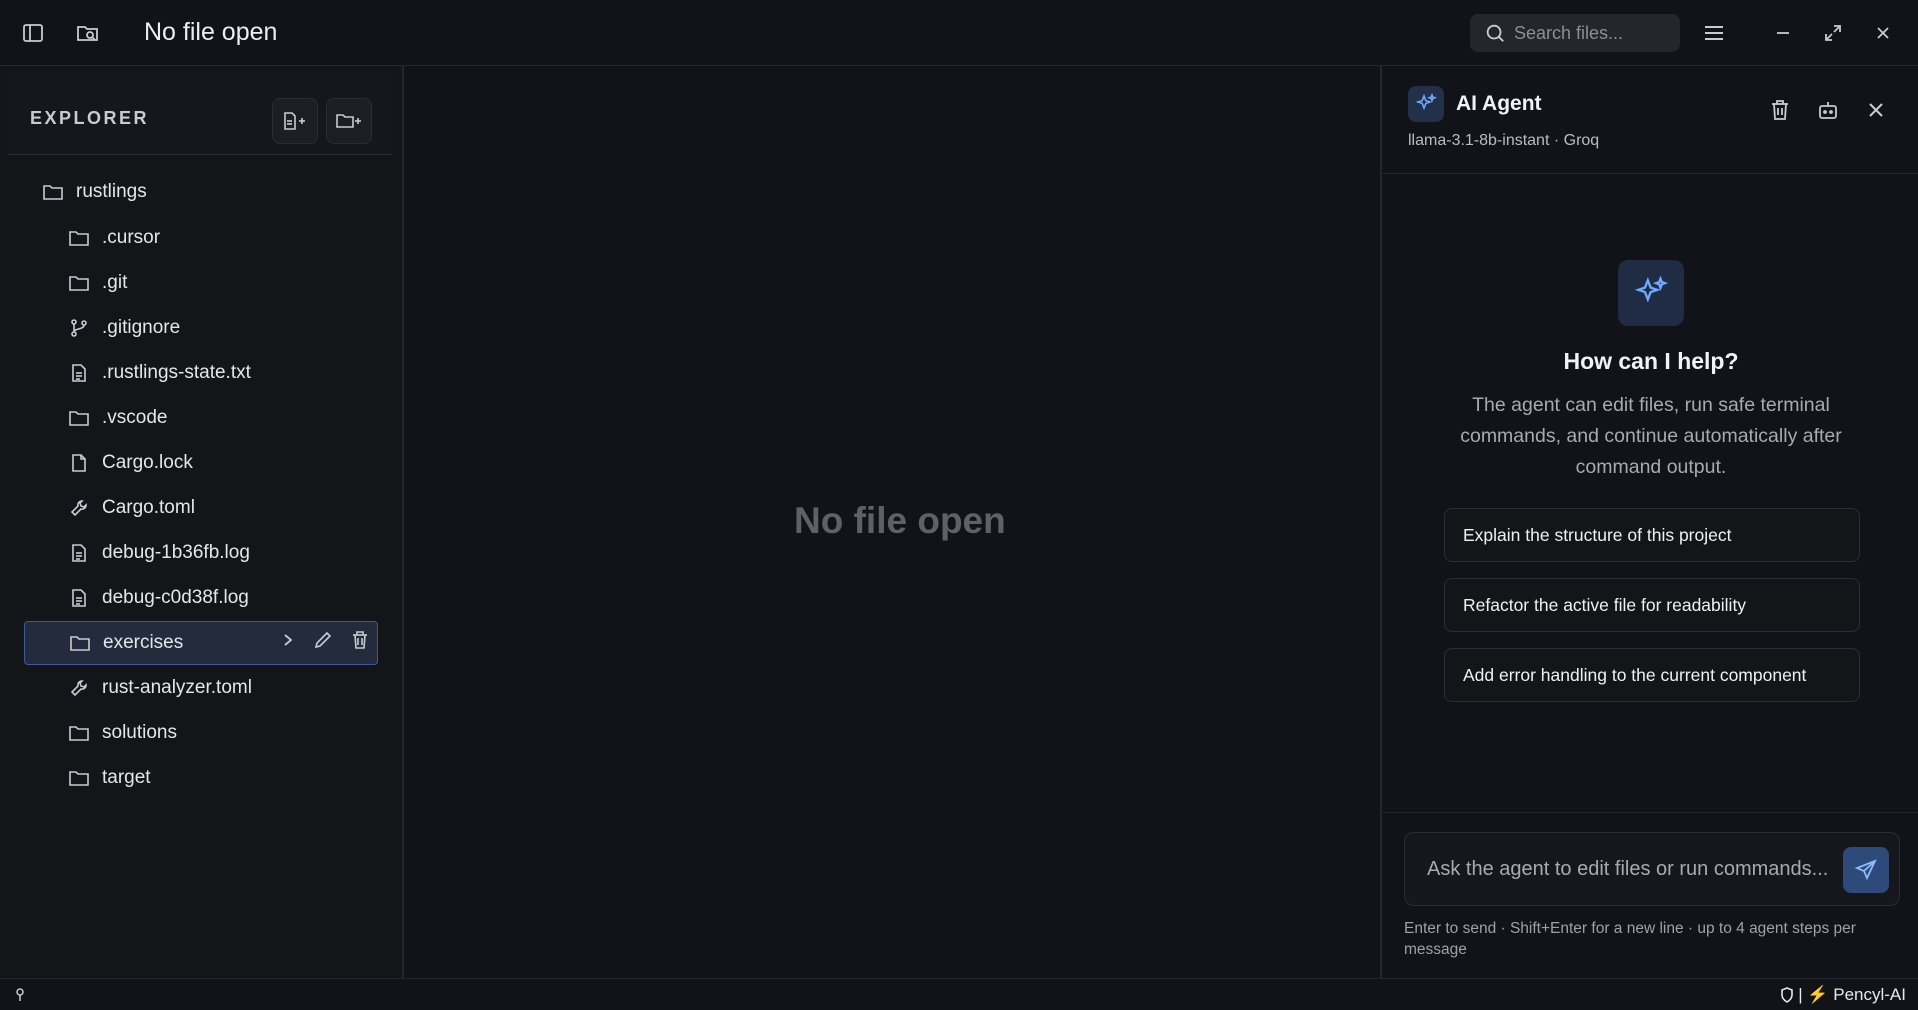 The height and width of the screenshot is (1010, 1918). What do you see at coordinates (1504, 140) in the screenshot?
I see `agent-model: llama-3.1-8b-instant · Groq` at bounding box center [1504, 140].